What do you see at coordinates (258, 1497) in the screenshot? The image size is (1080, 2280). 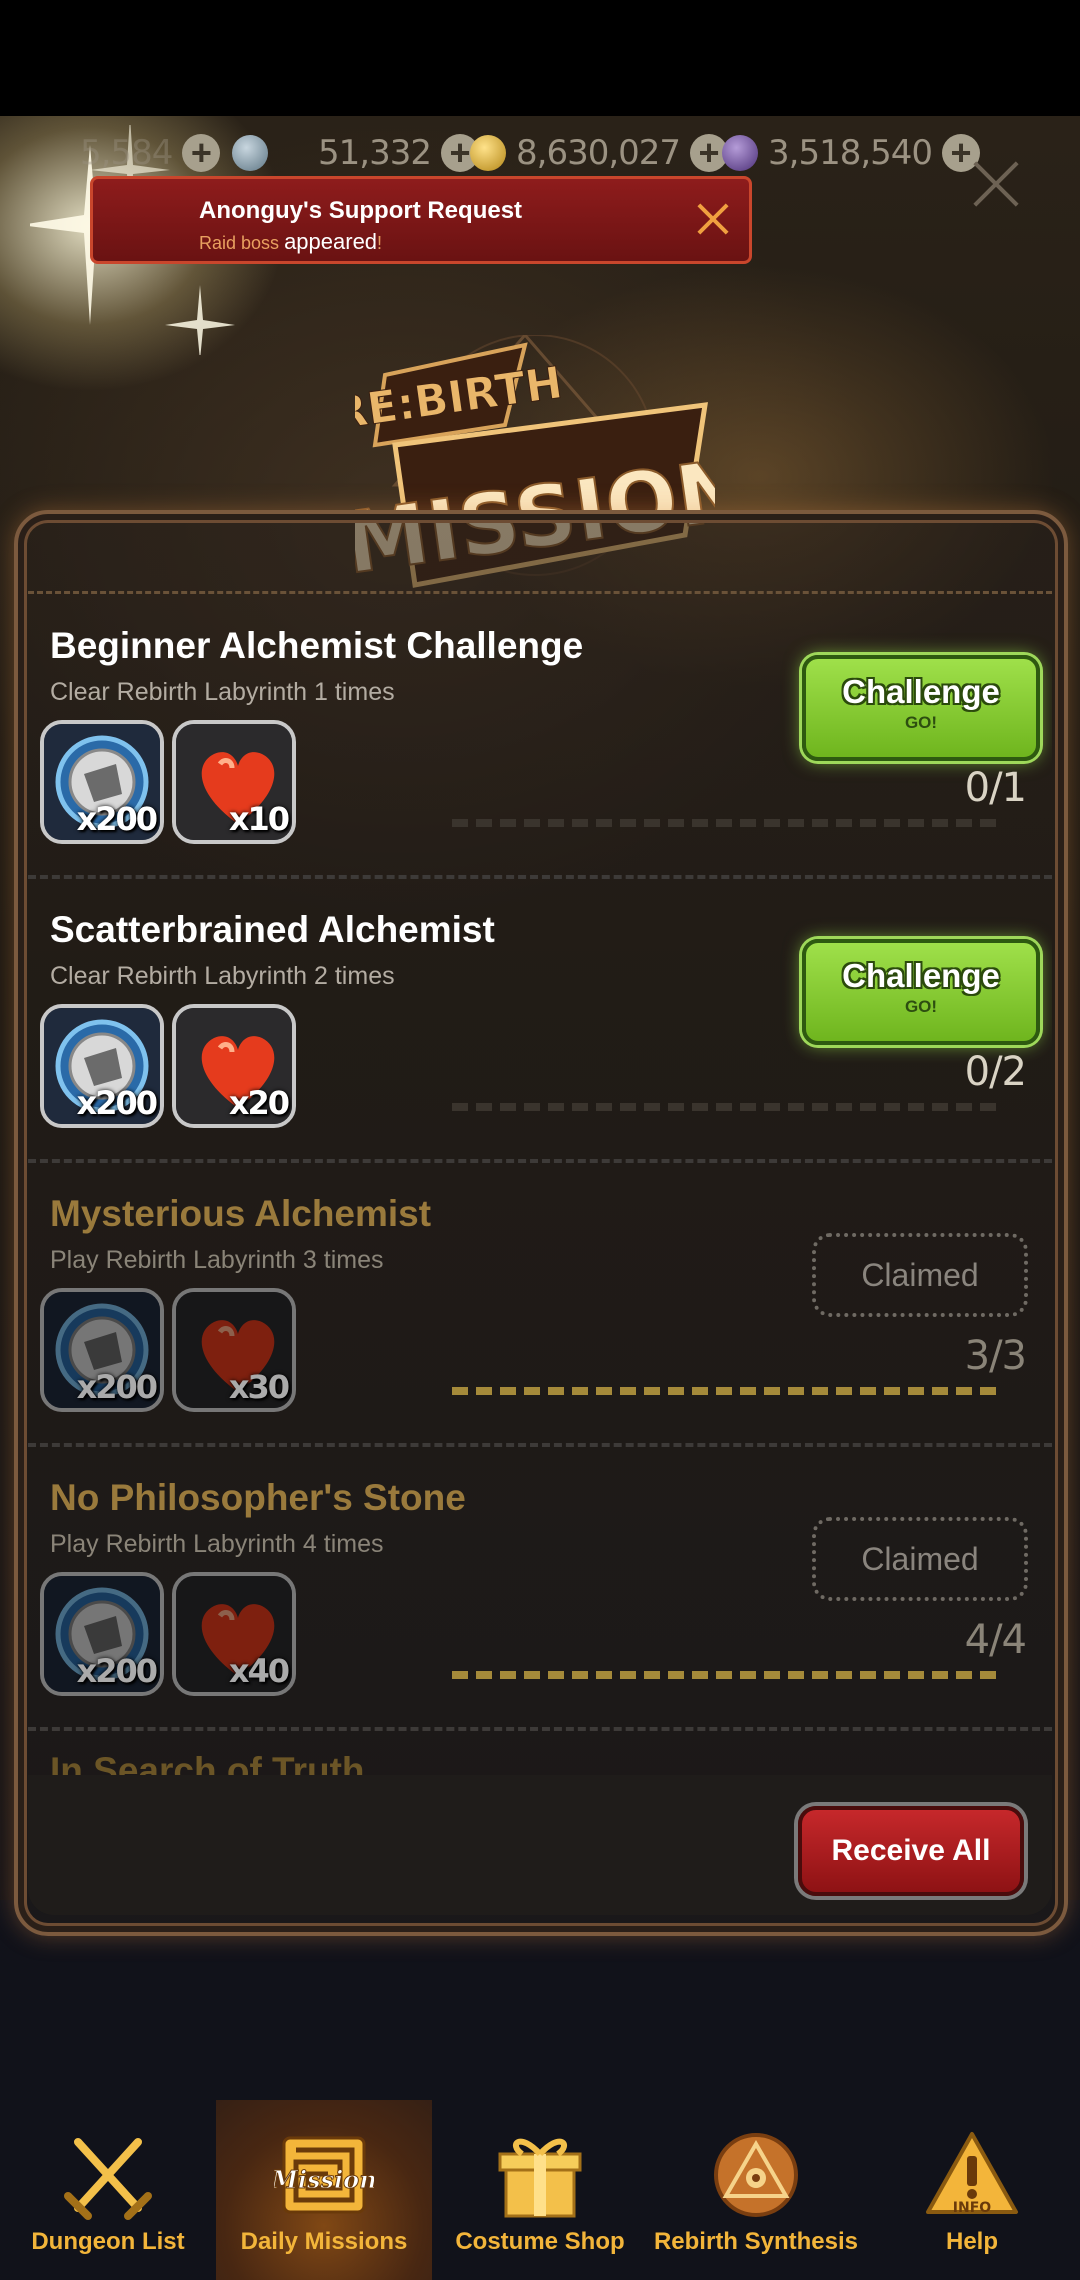 I see `mission-title: No Philosopher's Stone` at bounding box center [258, 1497].